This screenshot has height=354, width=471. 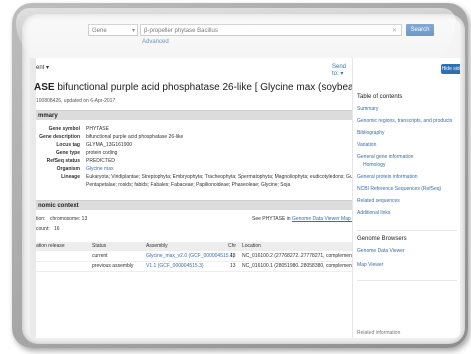 I want to click on gene-symbol: ASE, so click(x=44, y=87).